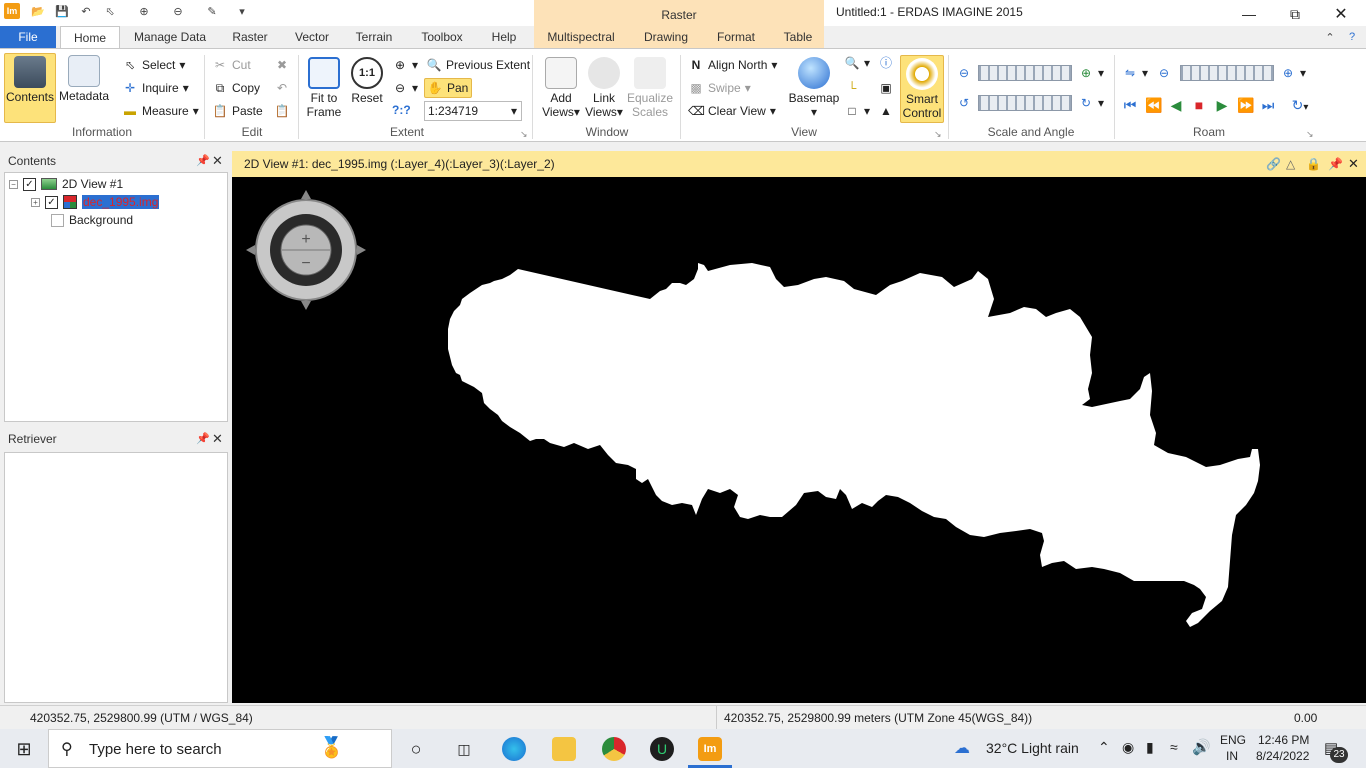 The width and height of the screenshot is (1366, 768). What do you see at coordinates (178, 11) in the screenshot?
I see `zoom-out-icon: ⊖` at bounding box center [178, 11].